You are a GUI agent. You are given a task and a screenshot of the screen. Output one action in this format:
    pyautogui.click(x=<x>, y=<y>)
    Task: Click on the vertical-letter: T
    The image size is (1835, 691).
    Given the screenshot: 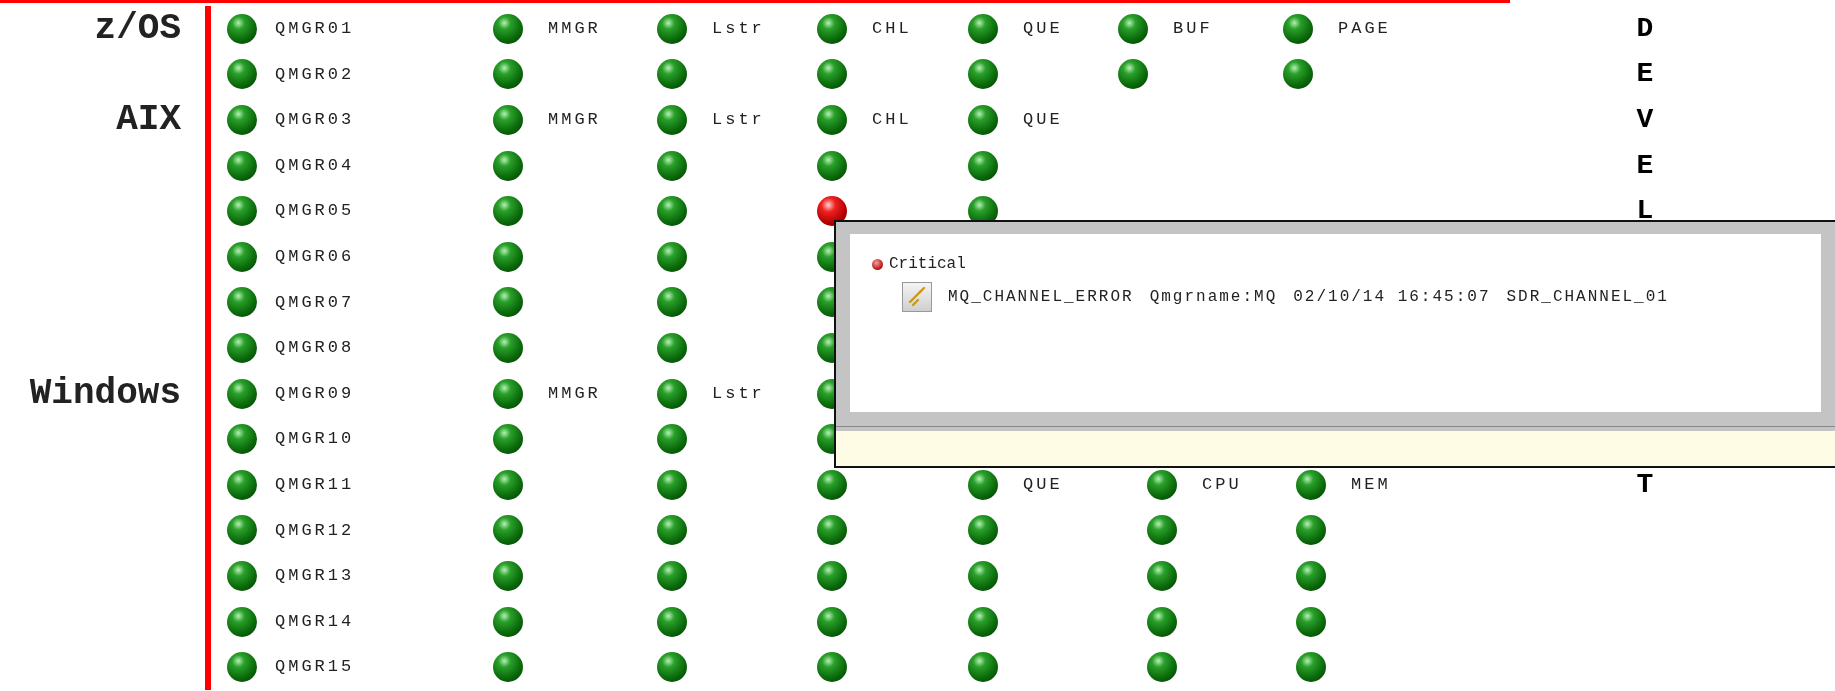 What is the action you would take?
    pyautogui.click(x=1645, y=484)
    